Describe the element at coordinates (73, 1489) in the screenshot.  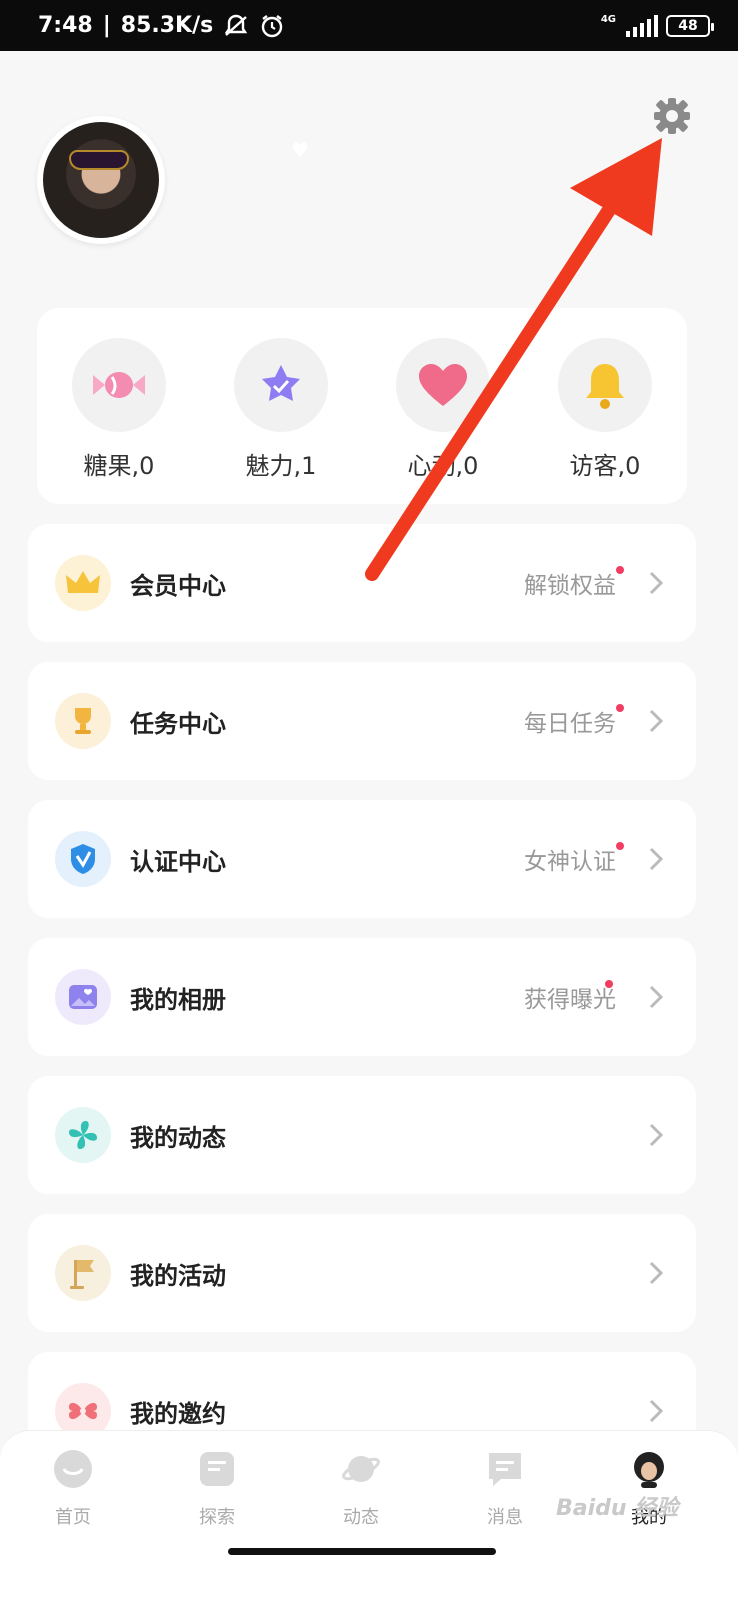
I see `tab-home: 首页` at that location.